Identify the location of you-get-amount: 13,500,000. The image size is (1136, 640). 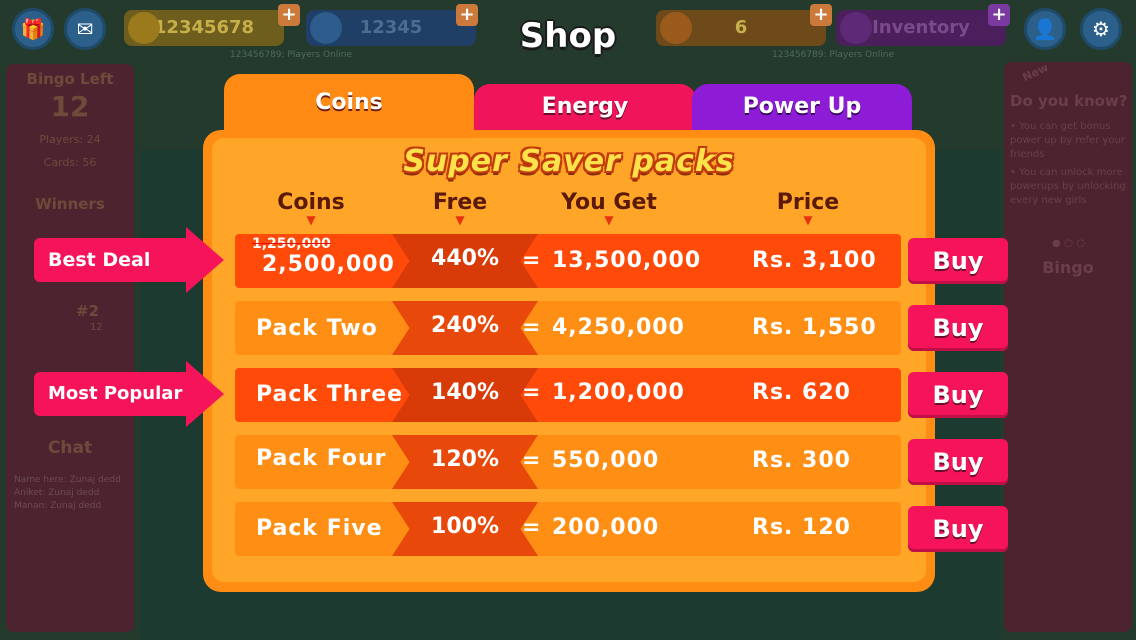
(627, 260).